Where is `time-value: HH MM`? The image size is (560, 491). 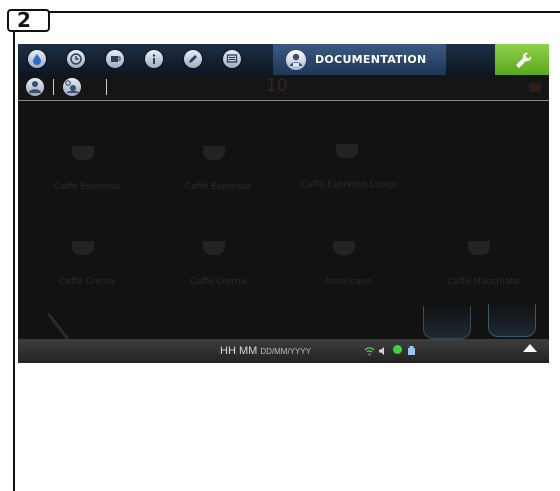
time-value: HH MM is located at coordinates (239, 351).